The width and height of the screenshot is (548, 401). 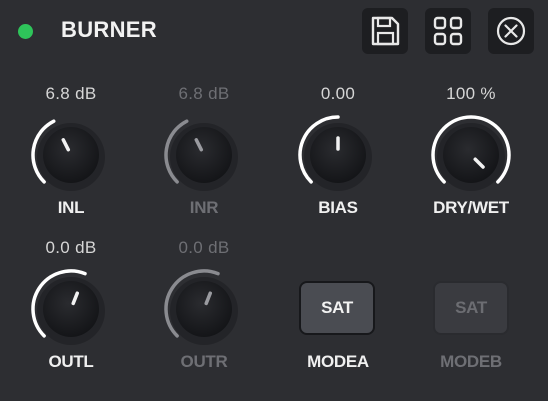 What do you see at coordinates (204, 361) in the screenshot?
I see `knob-label: OUTR` at bounding box center [204, 361].